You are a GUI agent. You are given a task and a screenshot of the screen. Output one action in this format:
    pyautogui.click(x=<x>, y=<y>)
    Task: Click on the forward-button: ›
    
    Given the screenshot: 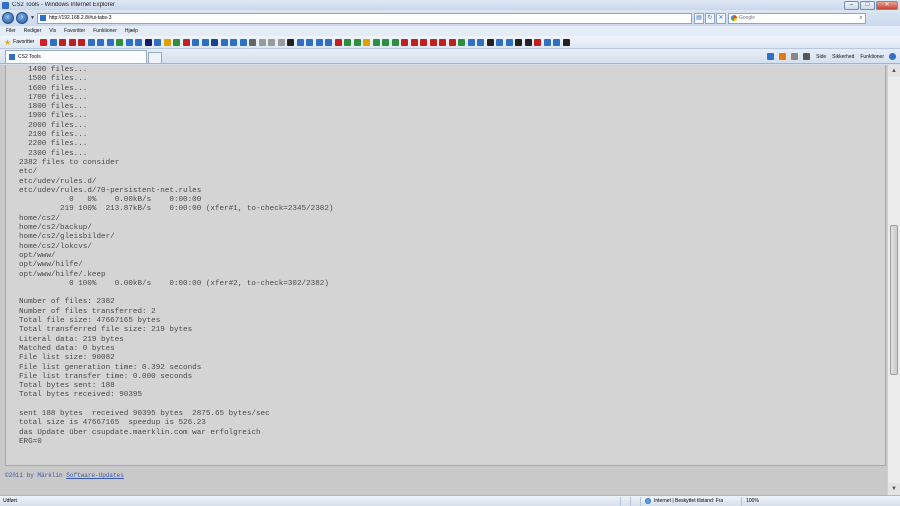 What is the action you would take?
    pyautogui.click(x=22, y=18)
    